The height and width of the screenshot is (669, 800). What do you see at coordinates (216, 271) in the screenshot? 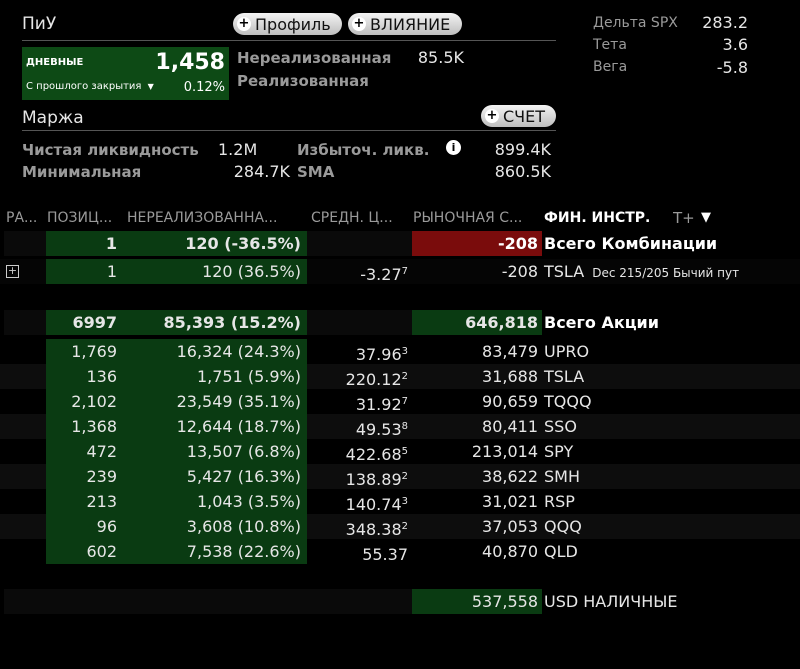
I see `unrealized-cell: 120 (36.5%)` at bounding box center [216, 271].